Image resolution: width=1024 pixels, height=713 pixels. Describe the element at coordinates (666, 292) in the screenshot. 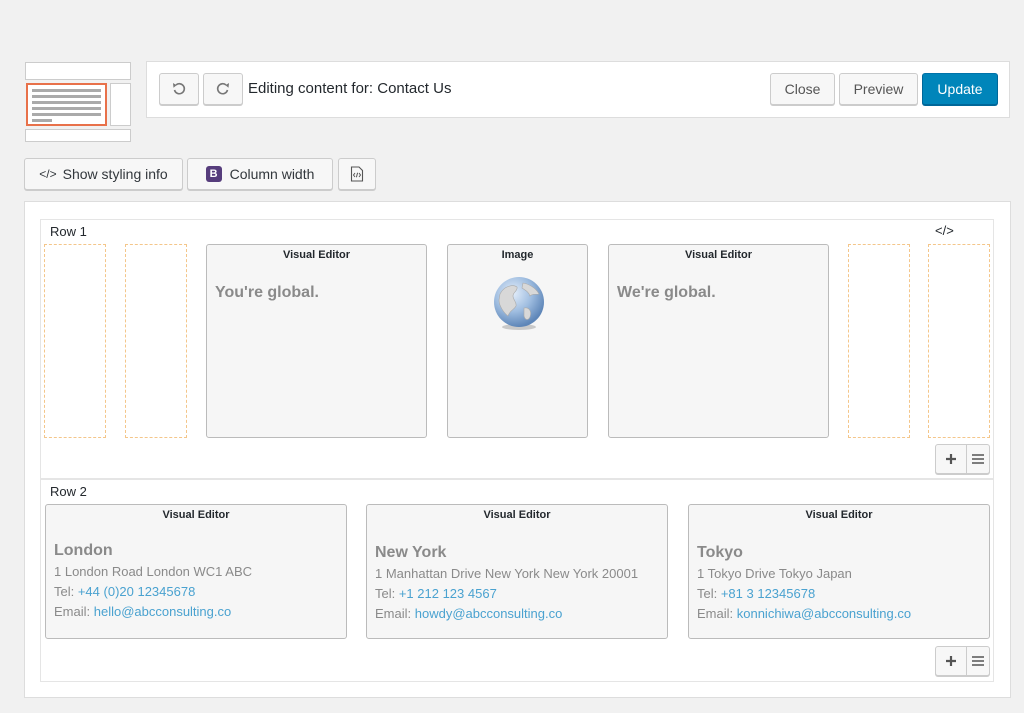

I see `widget-text: We're global.` at that location.